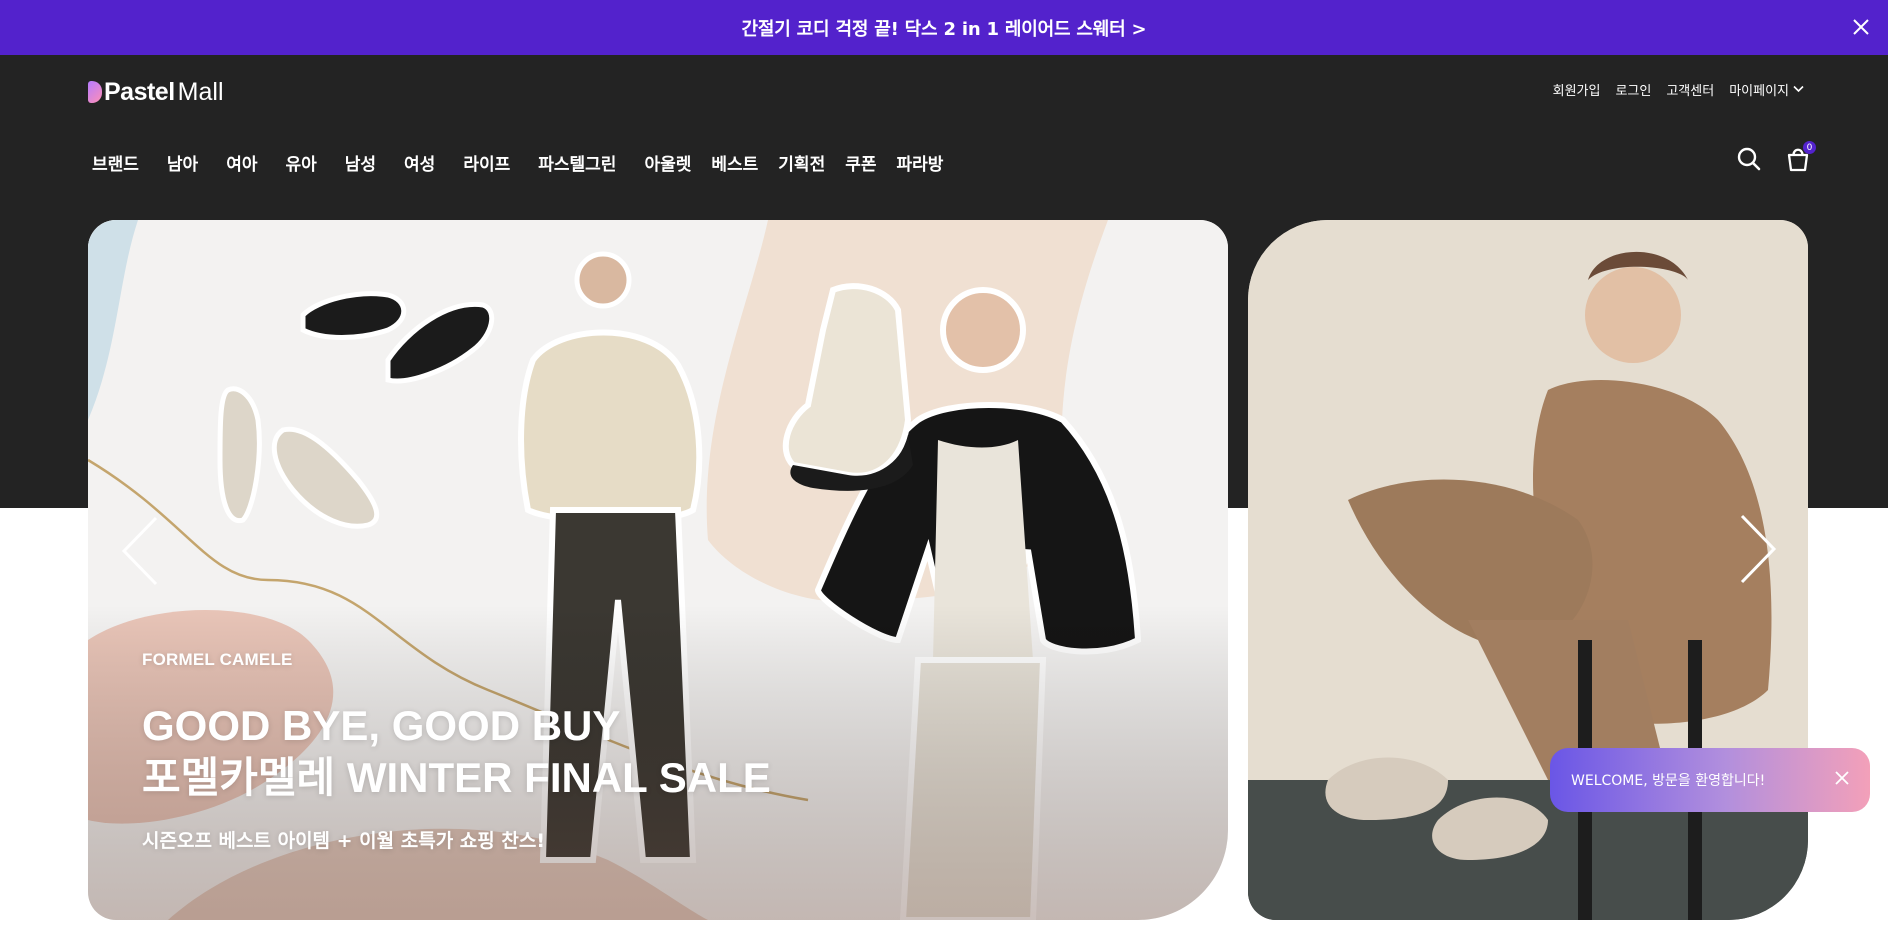 The width and height of the screenshot is (1888, 925). I want to click on nav-item-men: 남성, so click(360, 162).